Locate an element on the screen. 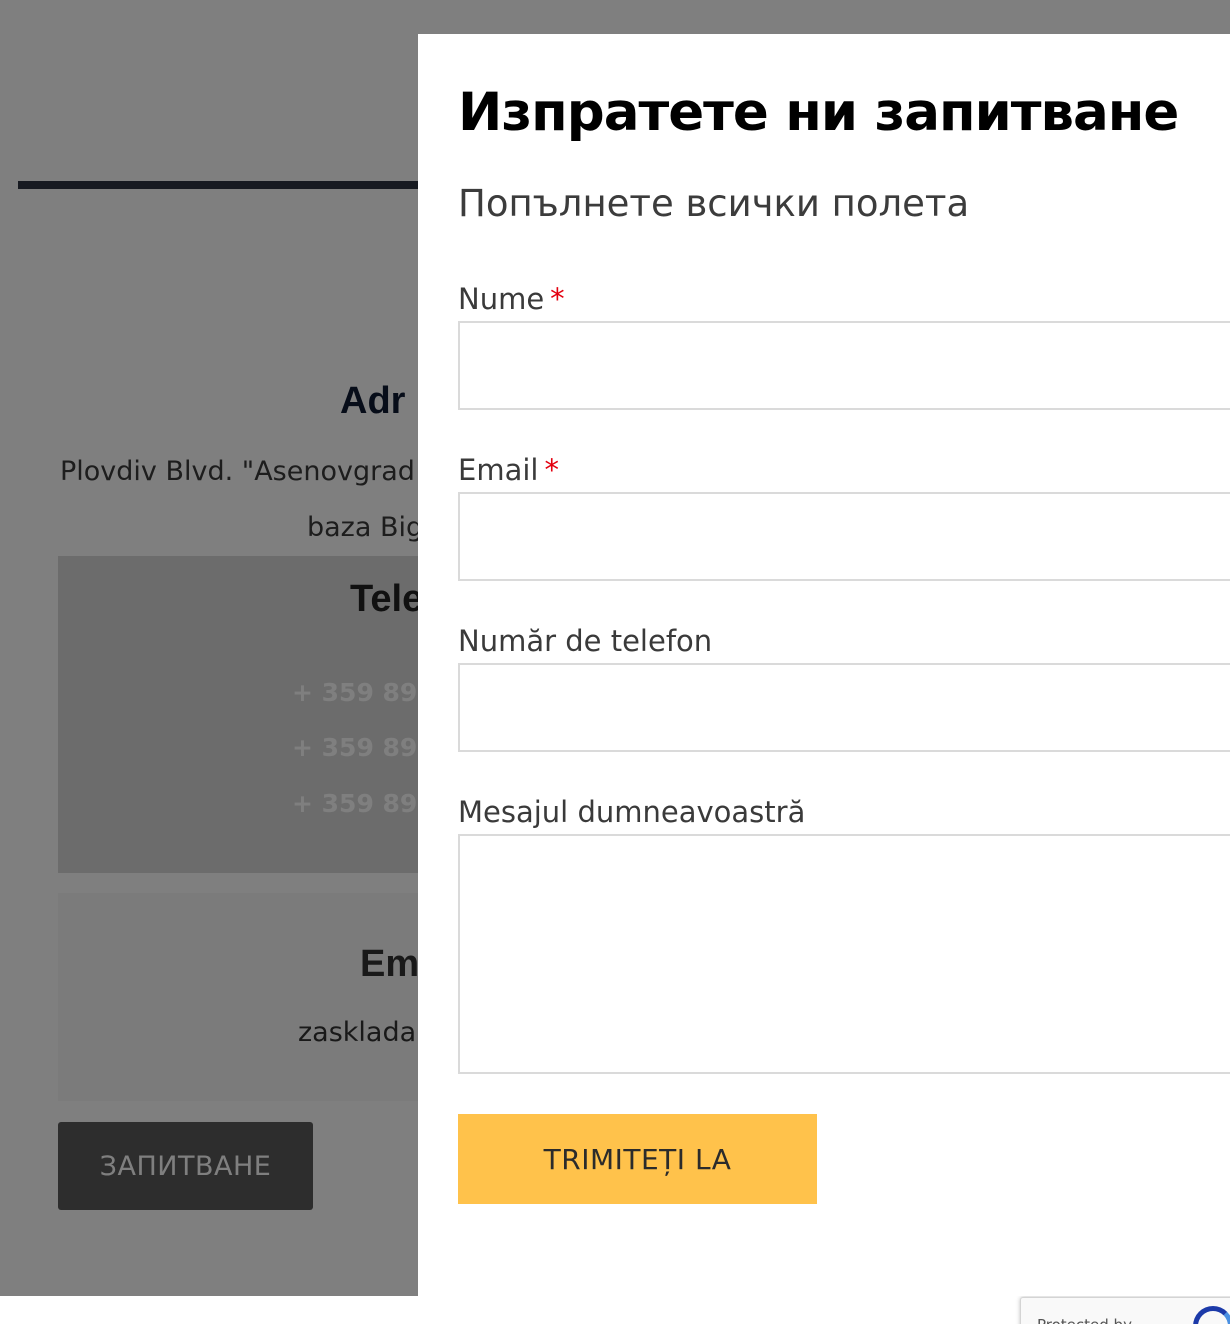 The width and height of the screenshot is (1230, 1324). email-input is located at coordinates (844, 536).